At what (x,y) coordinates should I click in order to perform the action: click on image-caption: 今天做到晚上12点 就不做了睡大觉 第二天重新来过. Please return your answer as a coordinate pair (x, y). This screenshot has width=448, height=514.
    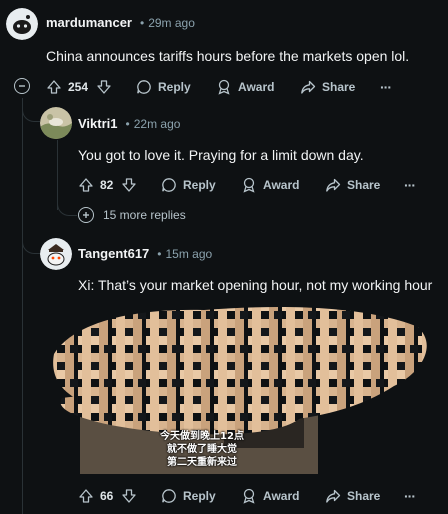
    Looking at the image, I should click on (202, 449).